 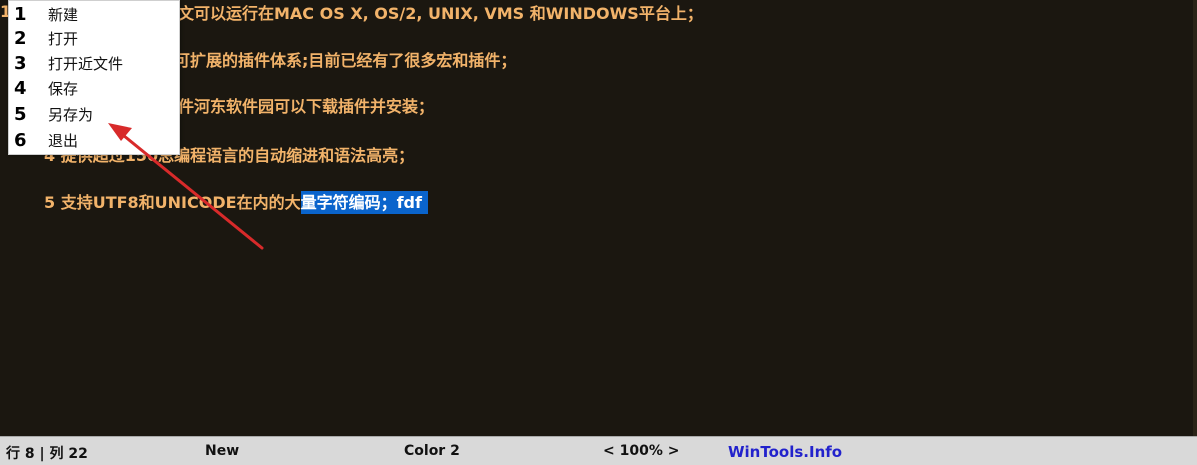 I want to click on menu-item-save-as: 5 另存为, so click(x=94, y=114).